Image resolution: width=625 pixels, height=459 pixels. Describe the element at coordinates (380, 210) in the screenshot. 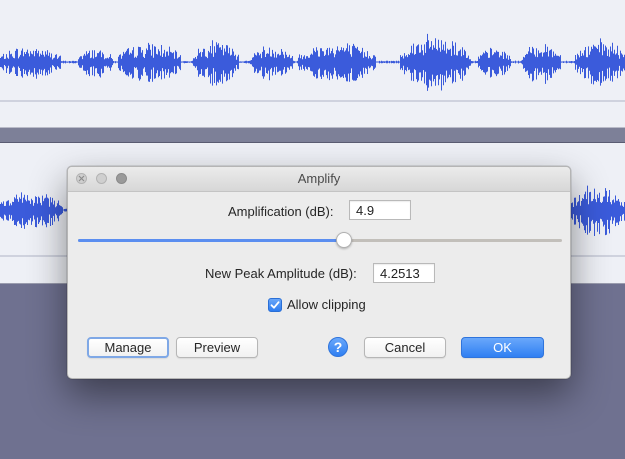

I see `amplification-input` at that location.